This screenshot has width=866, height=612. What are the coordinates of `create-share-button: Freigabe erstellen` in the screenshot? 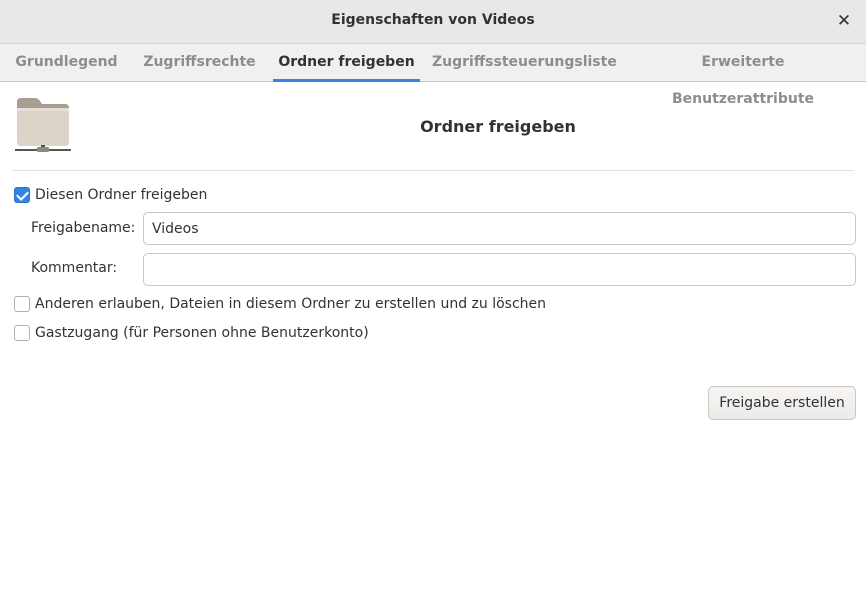 It's located at (782, 403).